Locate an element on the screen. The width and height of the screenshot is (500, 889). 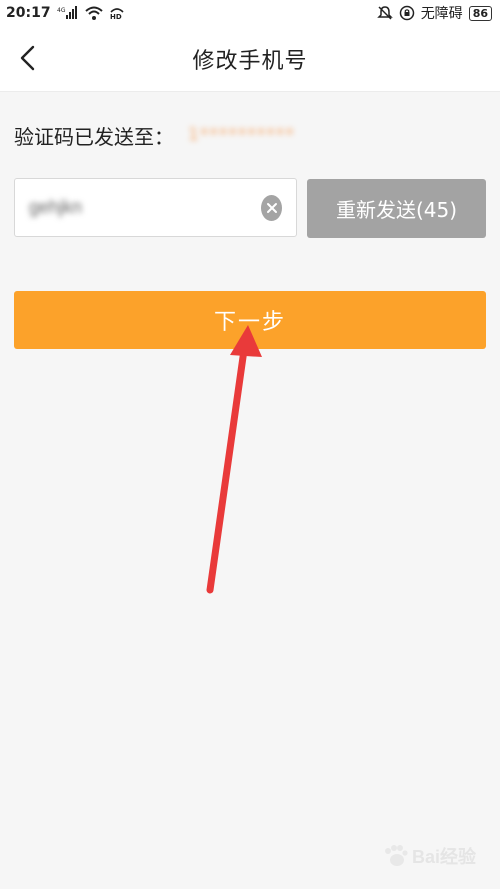
nav-bar: 修改手机号 is located at coordinates (250, 59).